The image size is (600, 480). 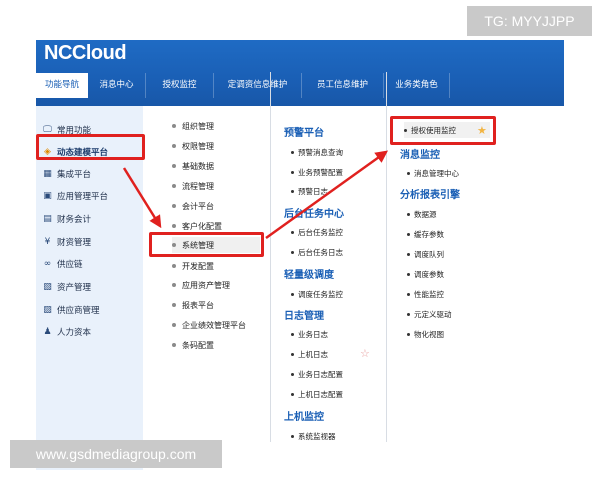 What do you see at coordinates (214, 325) in the screenshot?
I see `menu-item-label: 企业绩效管理平台` at bounding box center [214, 325].